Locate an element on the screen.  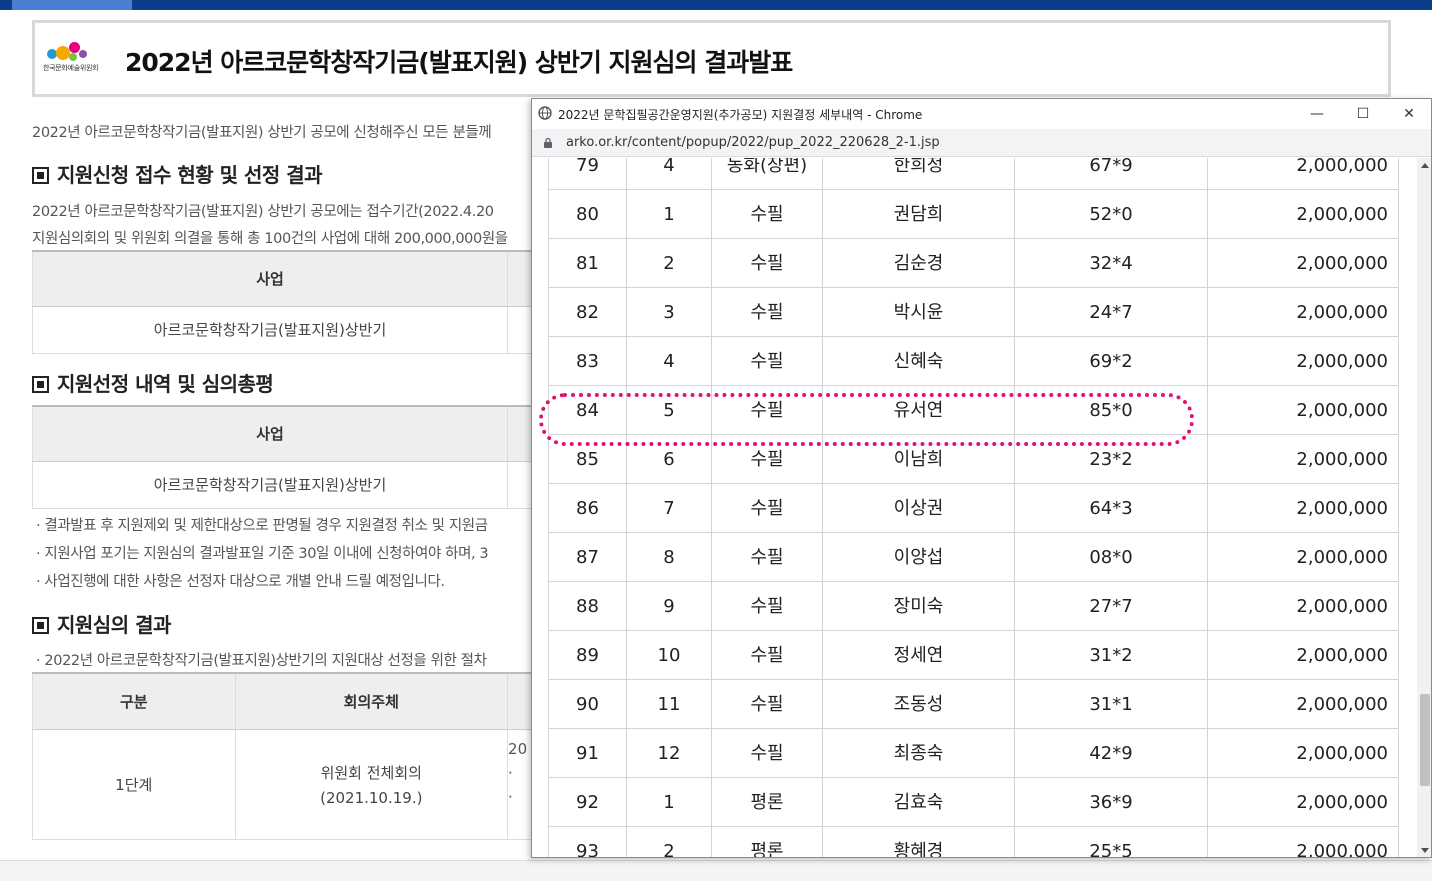
cell-birth-id: 08*0 is located at coordinates (1110, 557).